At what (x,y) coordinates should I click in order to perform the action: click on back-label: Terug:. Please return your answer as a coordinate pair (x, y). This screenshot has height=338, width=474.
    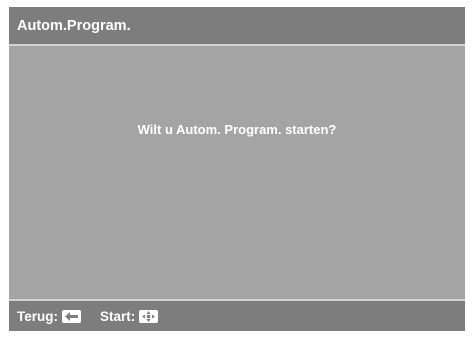
    Looking at the image, I should click on (37, 316).